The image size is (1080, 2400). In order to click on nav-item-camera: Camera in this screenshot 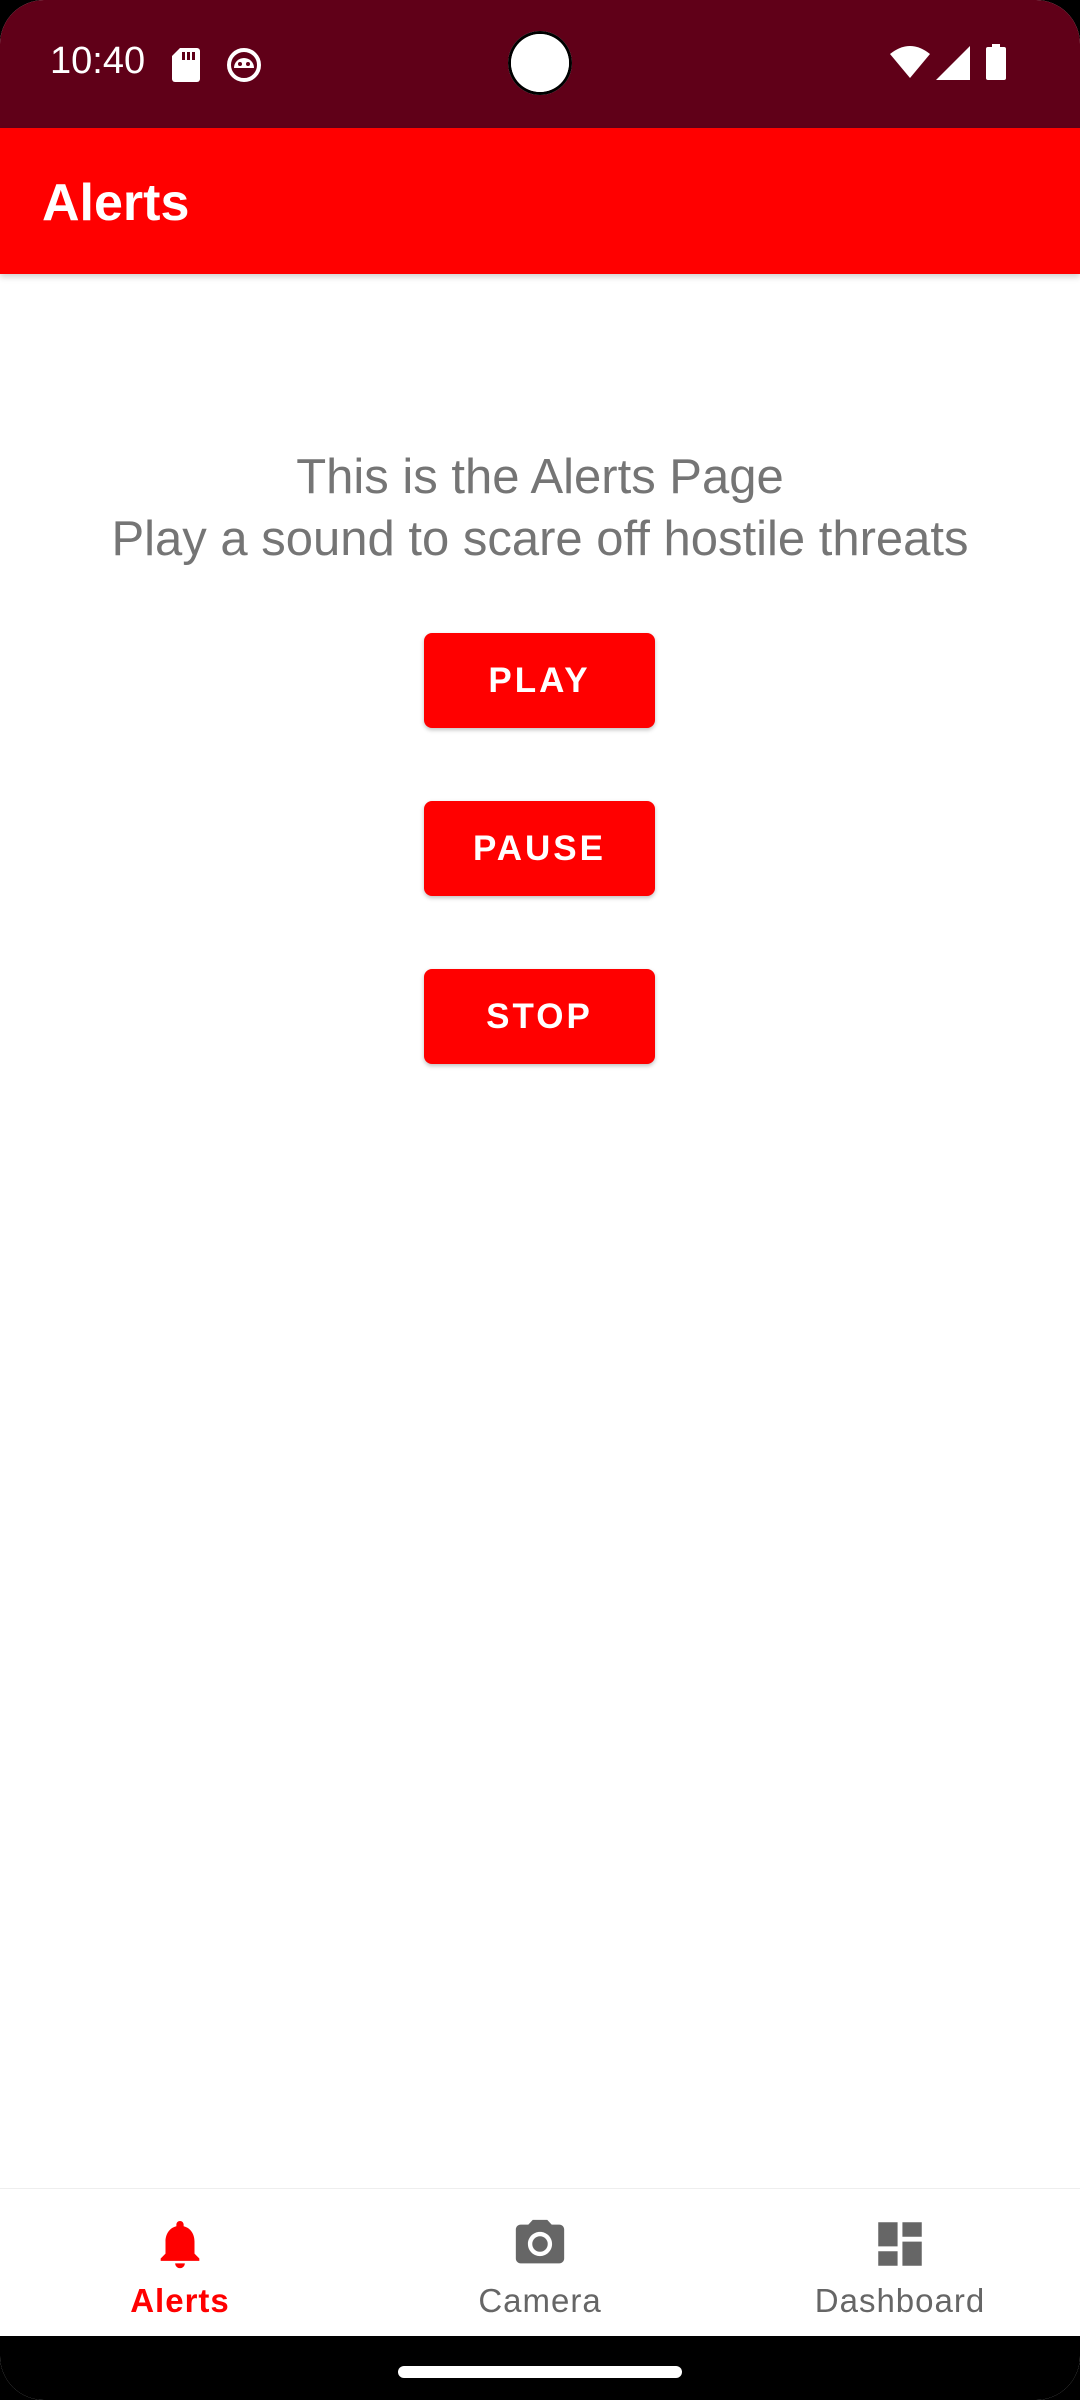, I will do `click(540, 2263)`.